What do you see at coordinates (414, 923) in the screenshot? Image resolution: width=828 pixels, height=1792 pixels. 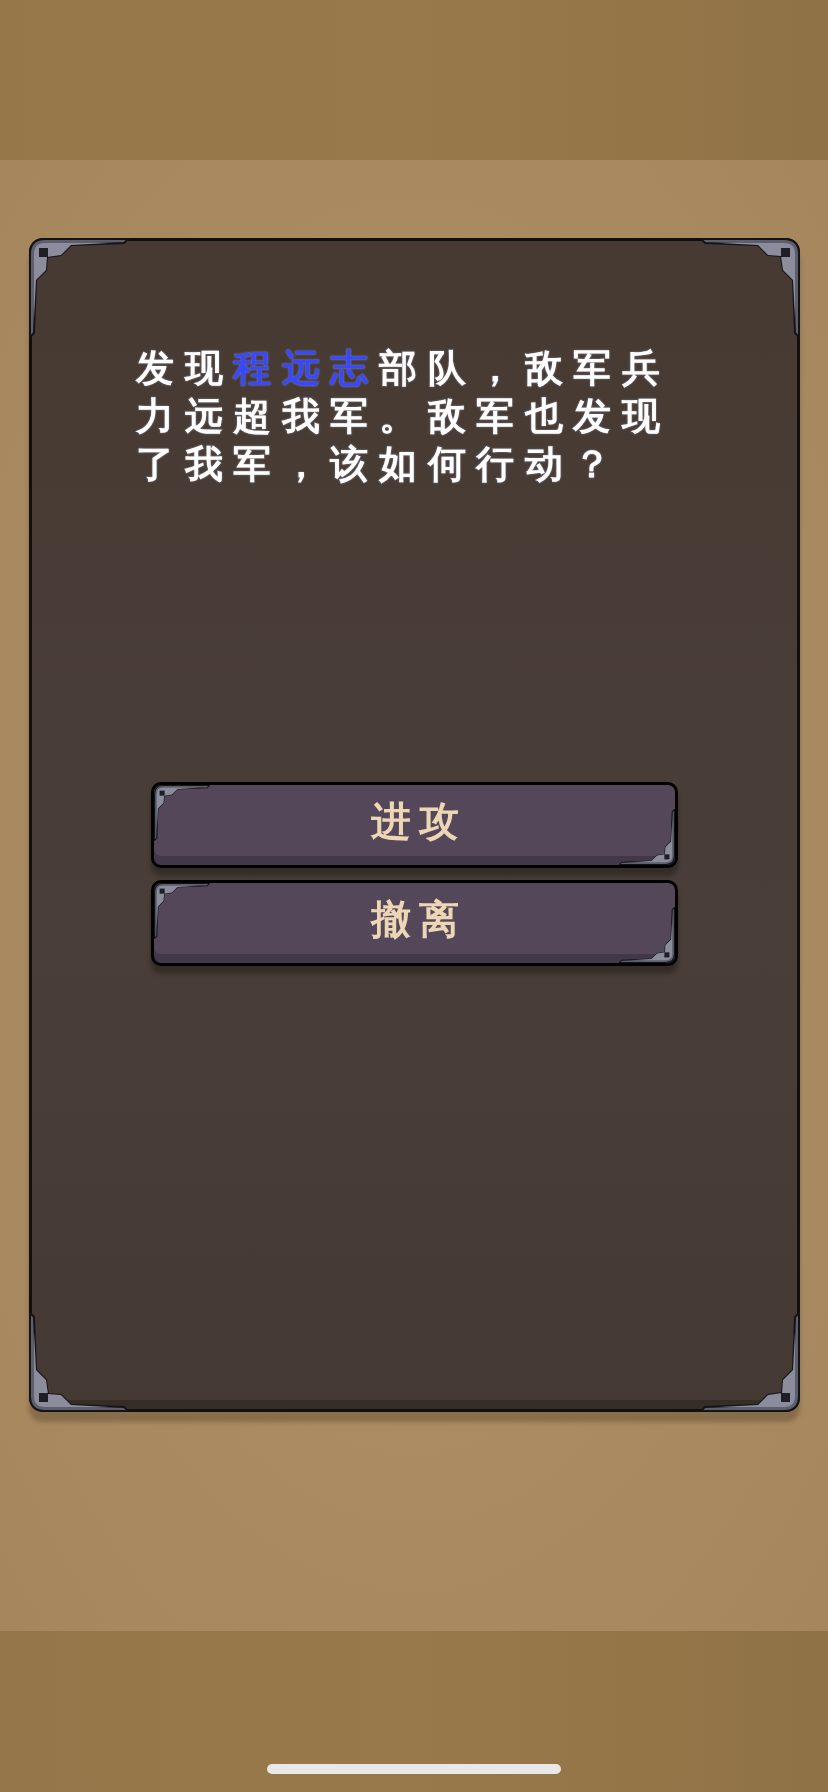 I see `choice-button: 撤离` at bounding box center [414, 923].